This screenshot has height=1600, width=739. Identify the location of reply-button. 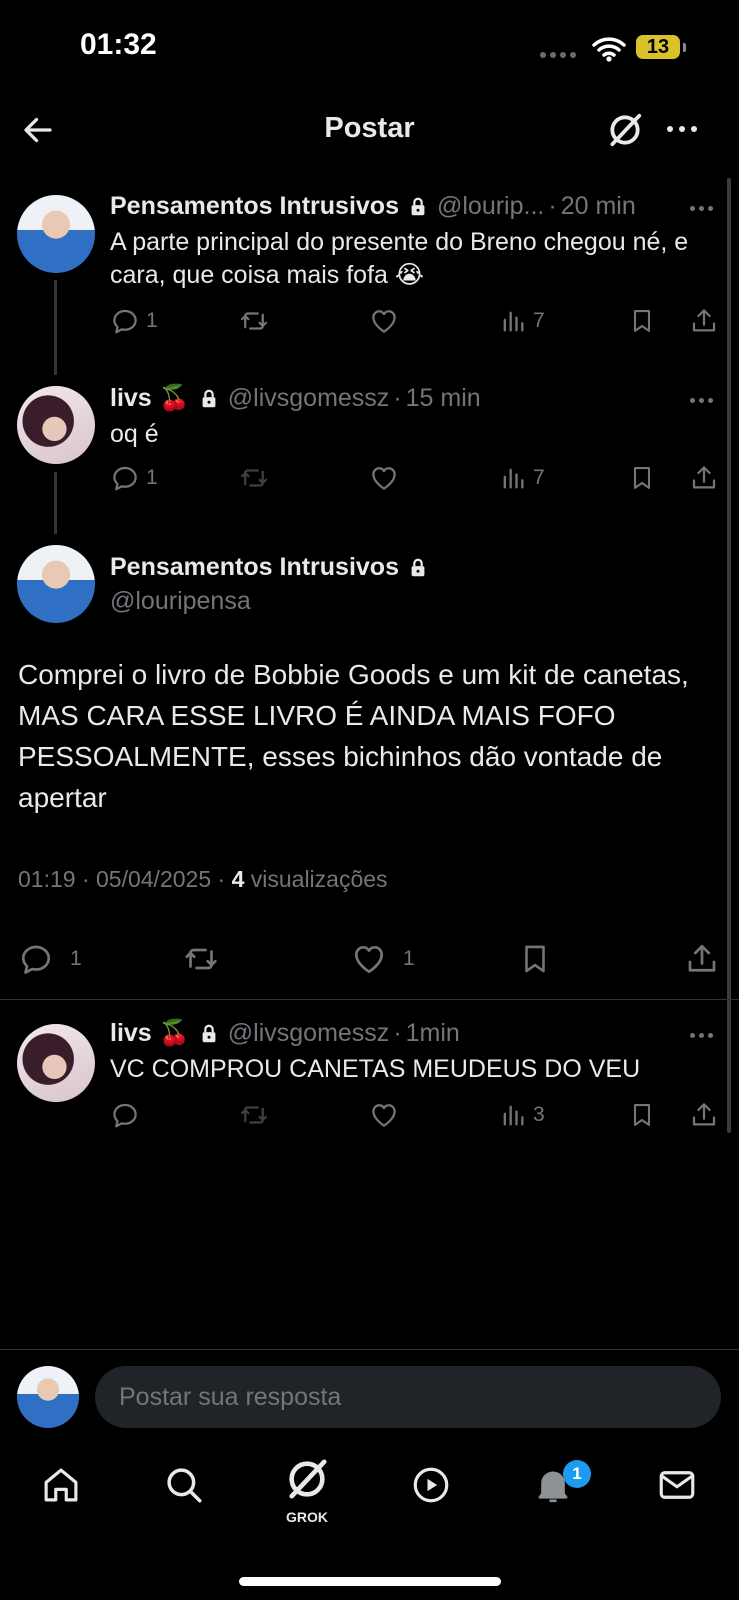
(125, 1115).